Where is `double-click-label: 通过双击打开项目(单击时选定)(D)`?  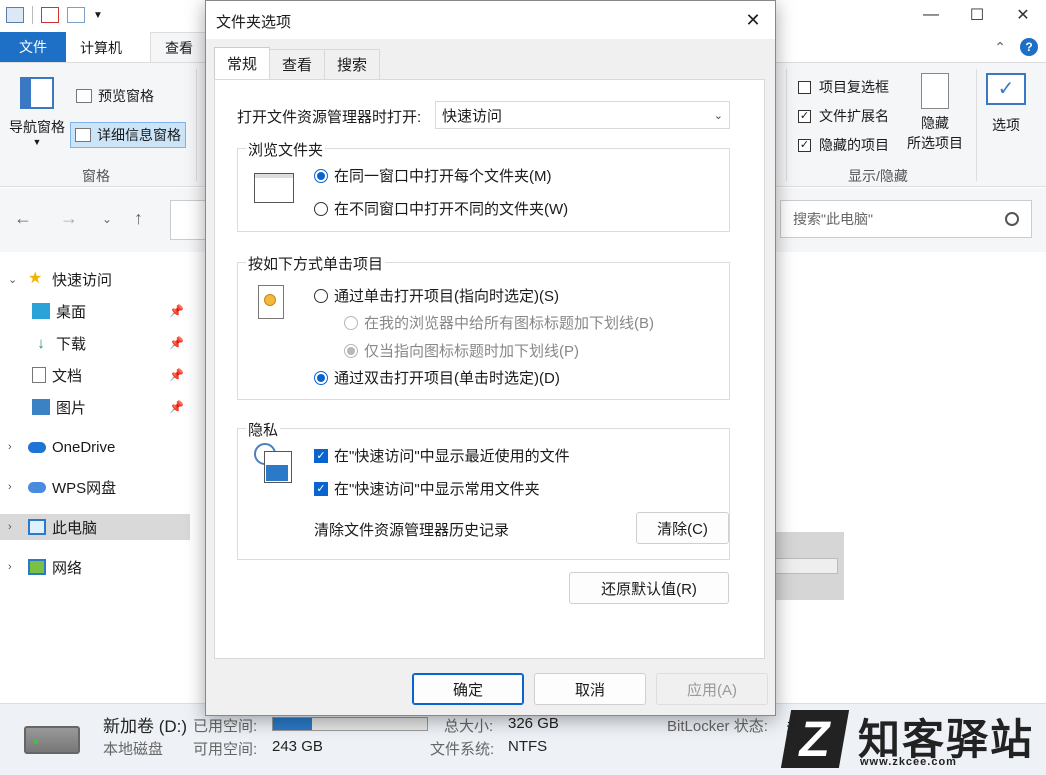
double-click-label: 通过双击打开项目(单击时选定)(D) is located at coordinates (447, 378).